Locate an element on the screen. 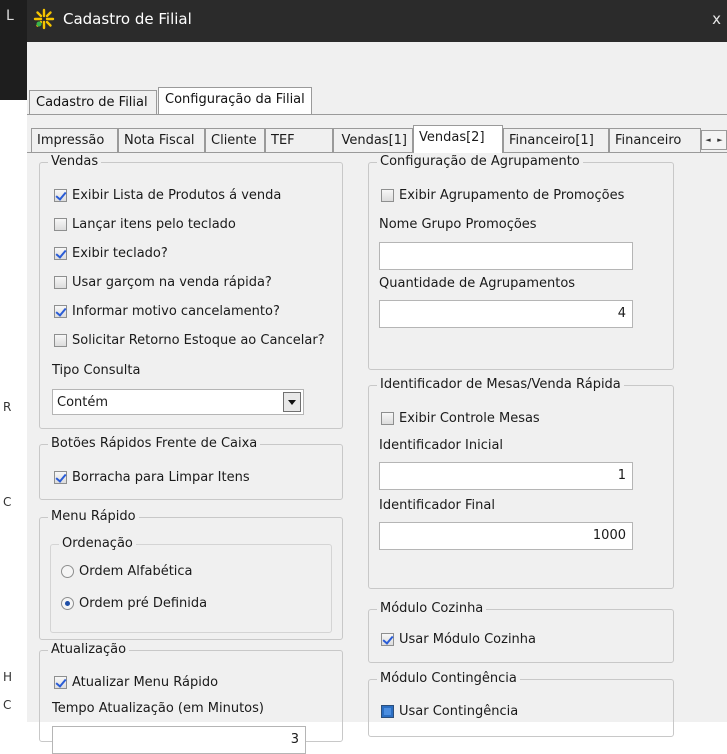  checkbox-label: Atualizar Menu Rápido is located at coordinates (145, 682).